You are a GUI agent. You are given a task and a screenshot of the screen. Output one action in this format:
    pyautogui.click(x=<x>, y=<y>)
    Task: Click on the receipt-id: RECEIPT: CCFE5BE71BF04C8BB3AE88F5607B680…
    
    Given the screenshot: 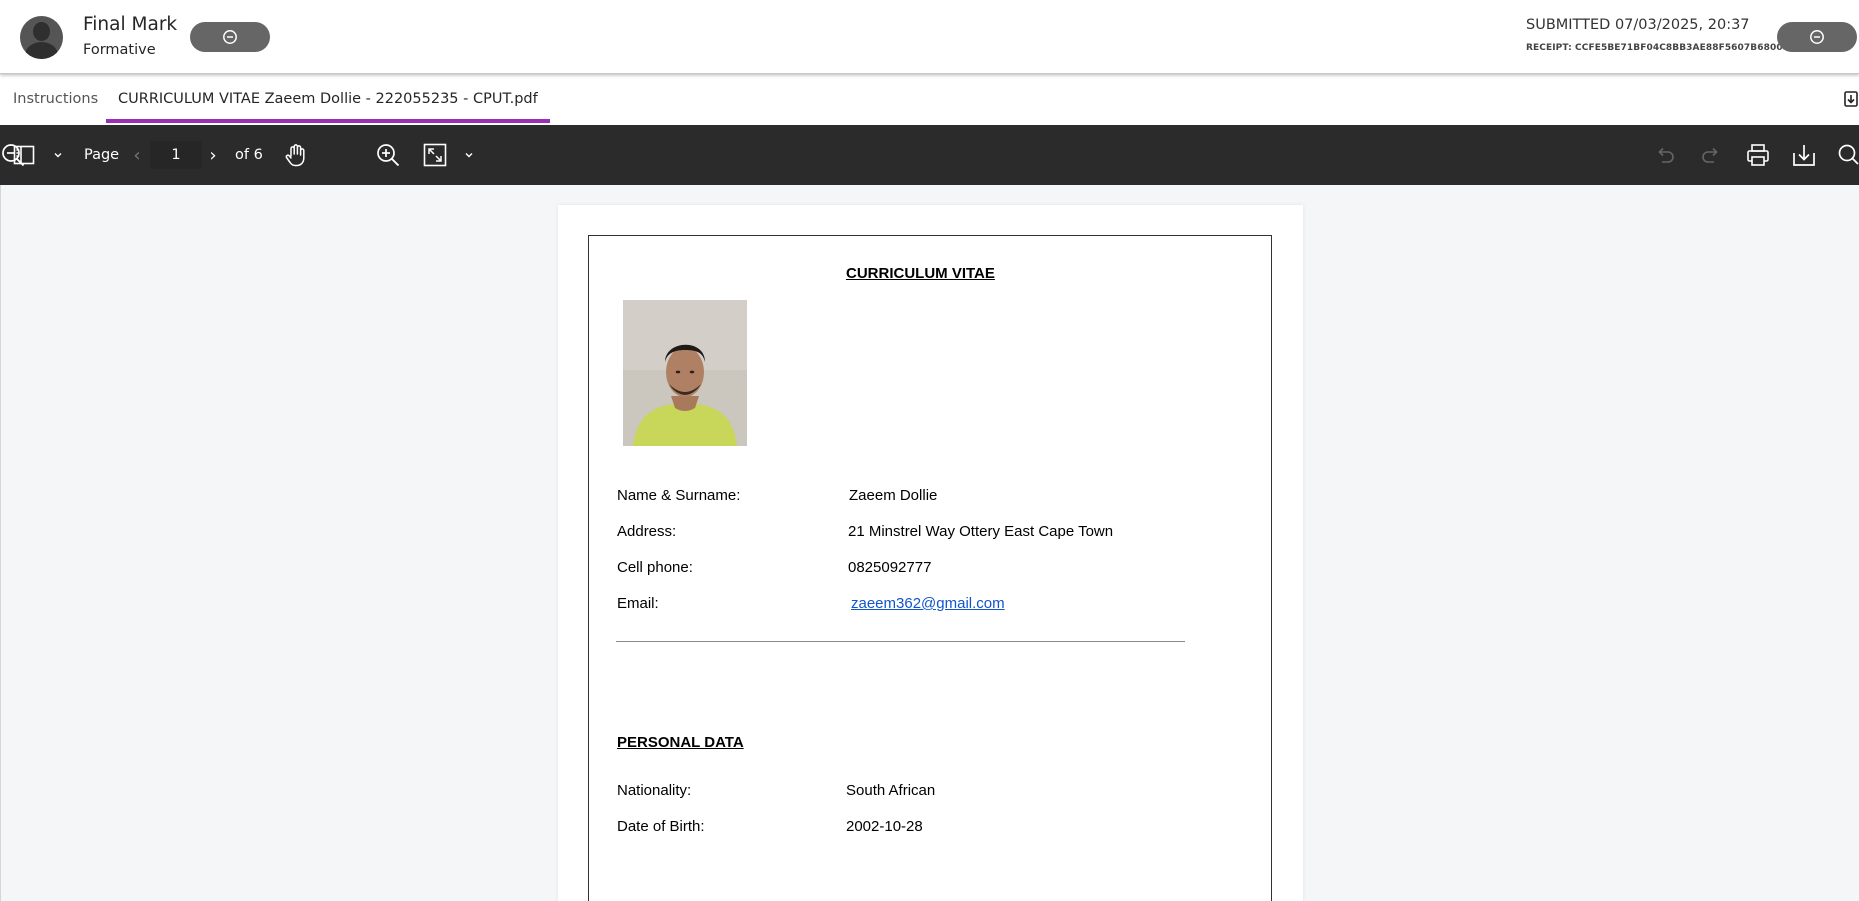 What is the action you would take?
    pyautogui.click(x=1654, y=48)
    